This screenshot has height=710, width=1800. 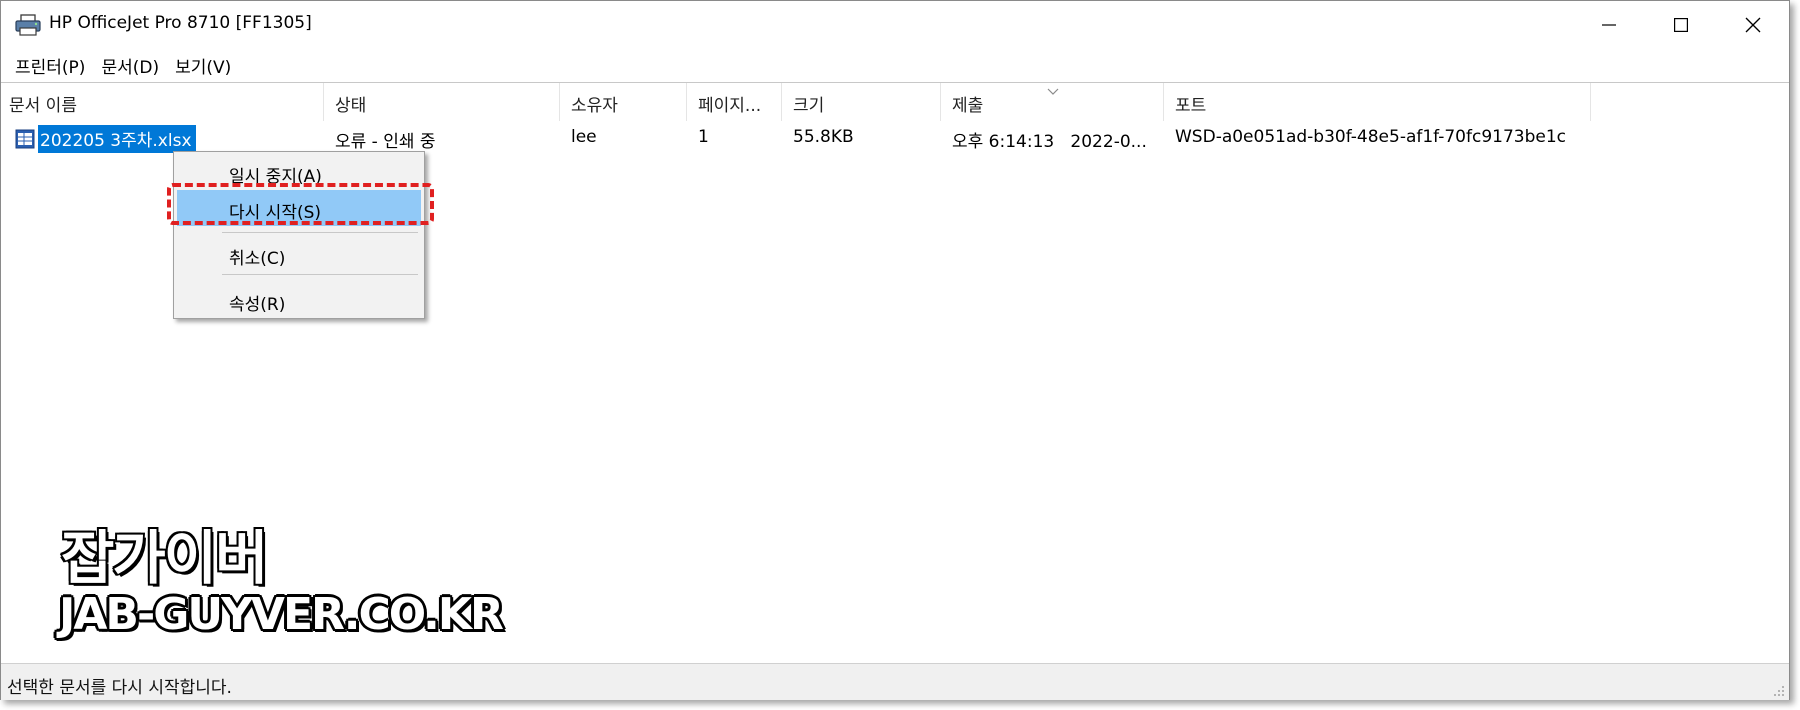 I want to click on close-icon, so click(x=1753, y=25).